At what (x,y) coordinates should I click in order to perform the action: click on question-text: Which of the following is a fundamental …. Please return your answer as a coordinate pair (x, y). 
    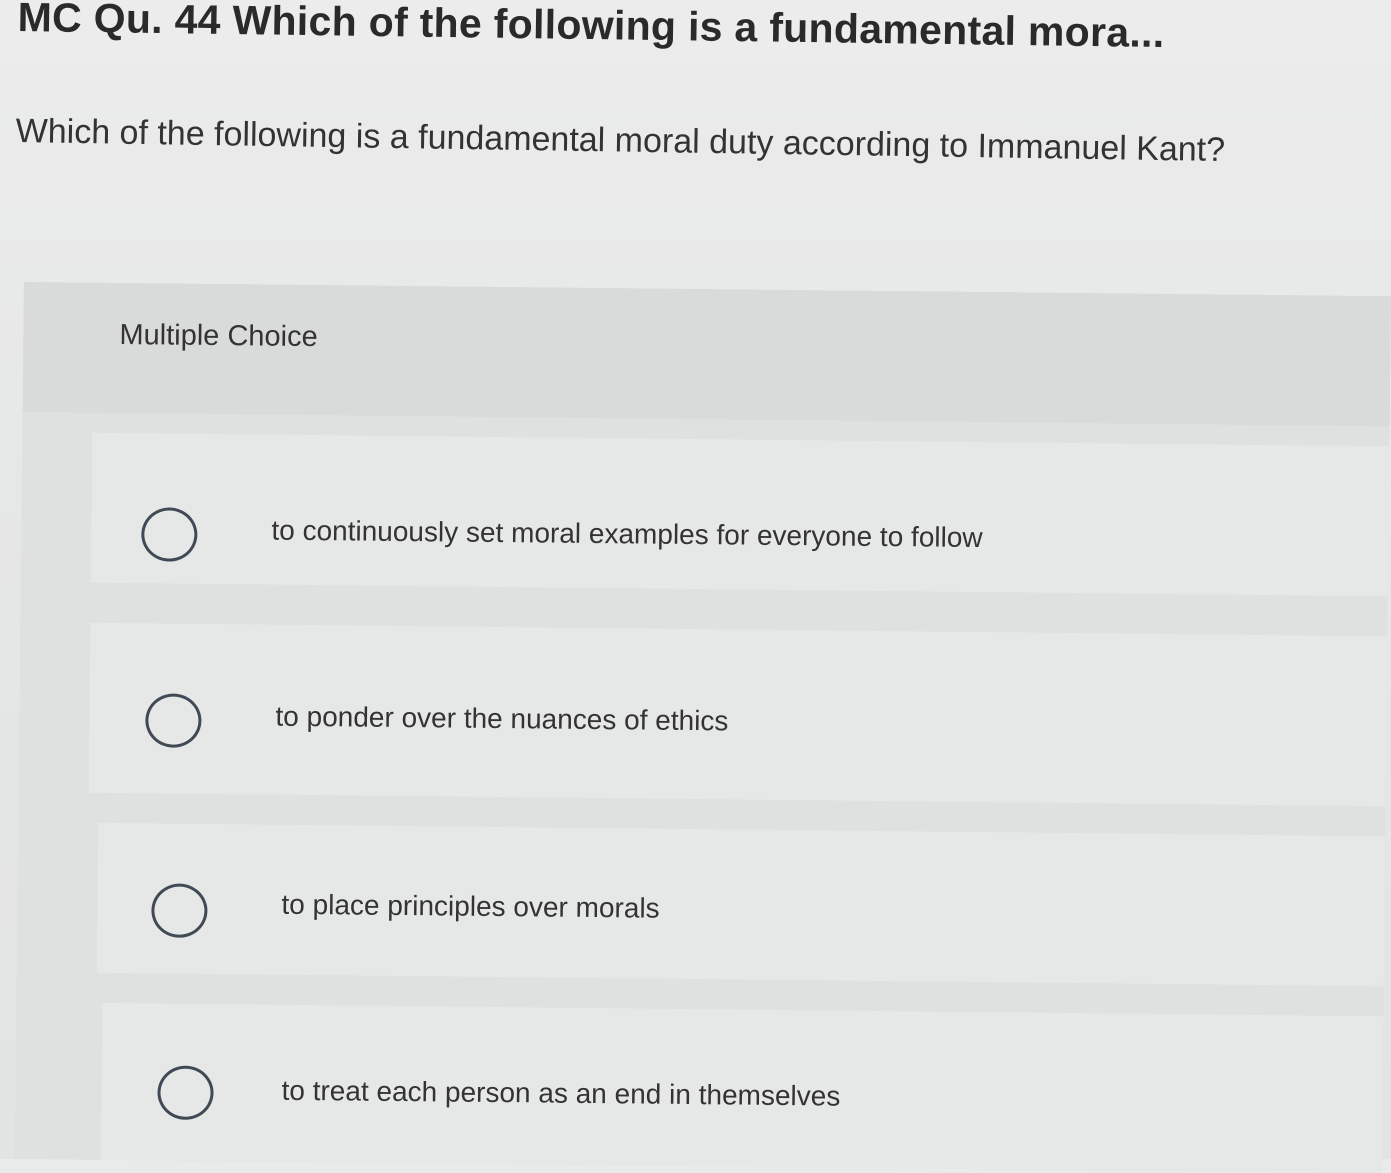
    Looking at the image, I should click on (620, 140).